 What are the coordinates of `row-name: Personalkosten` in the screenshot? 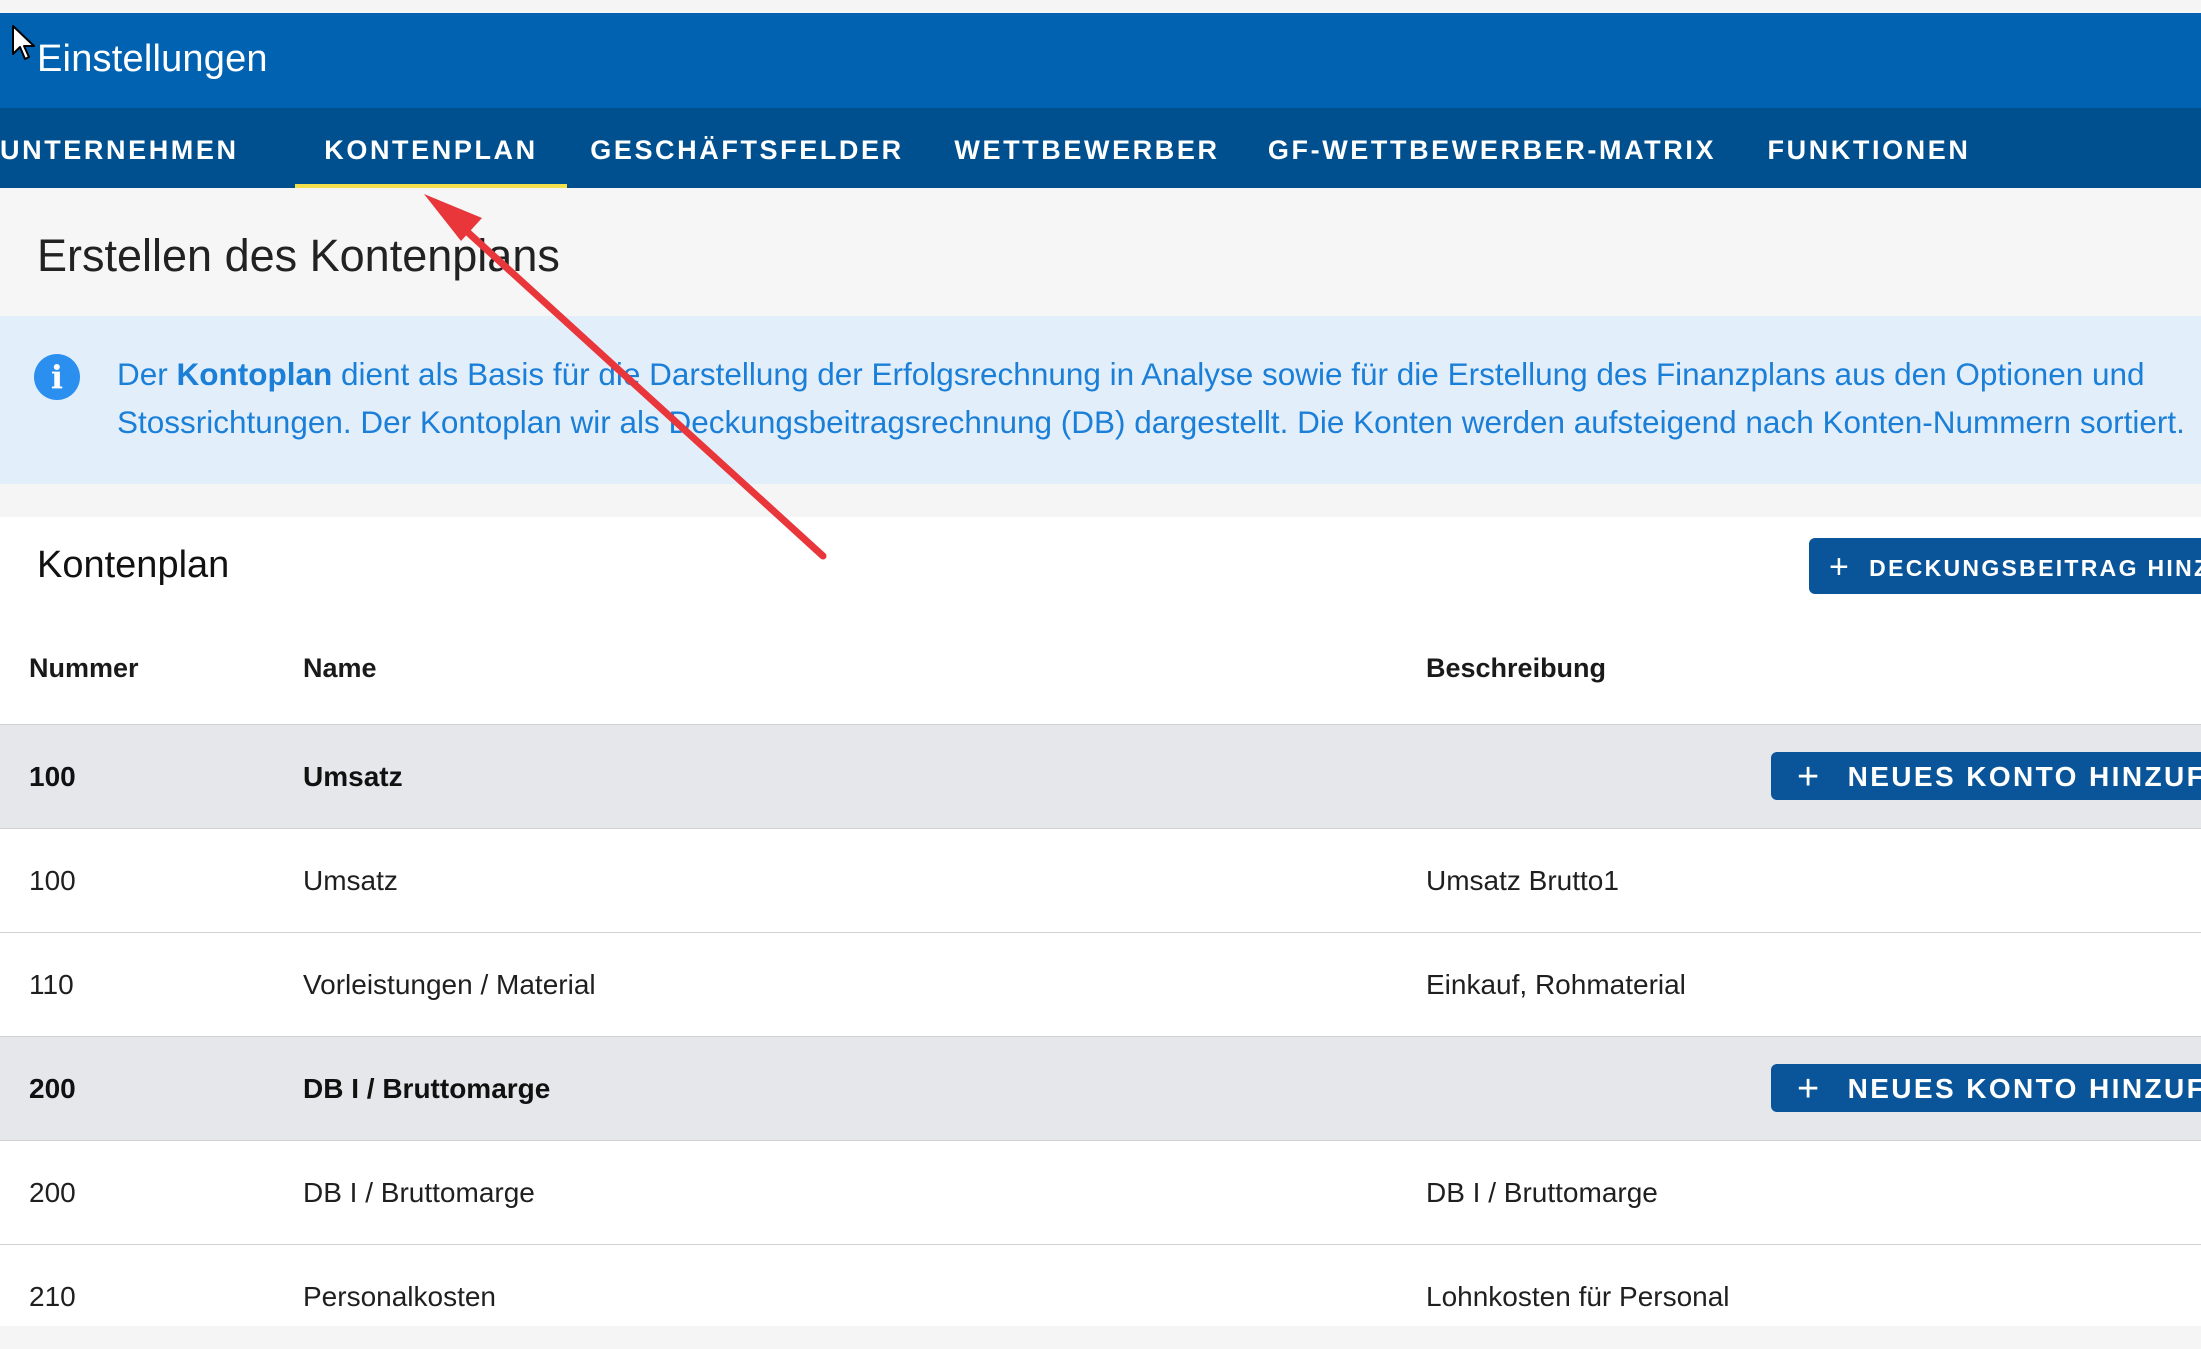 It's located at (400, 1296).